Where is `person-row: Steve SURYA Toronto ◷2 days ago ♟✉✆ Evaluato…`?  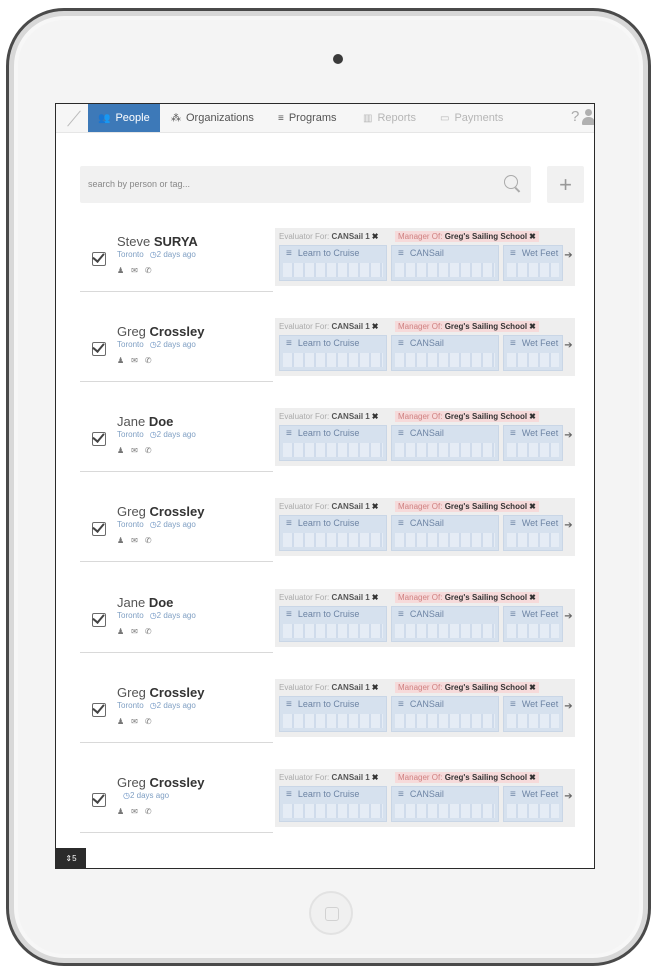 person-row: Steve SURYA Toronto ◷2 days ago ♟✉✆ Evaluato… is located at coordinates (329, 260).